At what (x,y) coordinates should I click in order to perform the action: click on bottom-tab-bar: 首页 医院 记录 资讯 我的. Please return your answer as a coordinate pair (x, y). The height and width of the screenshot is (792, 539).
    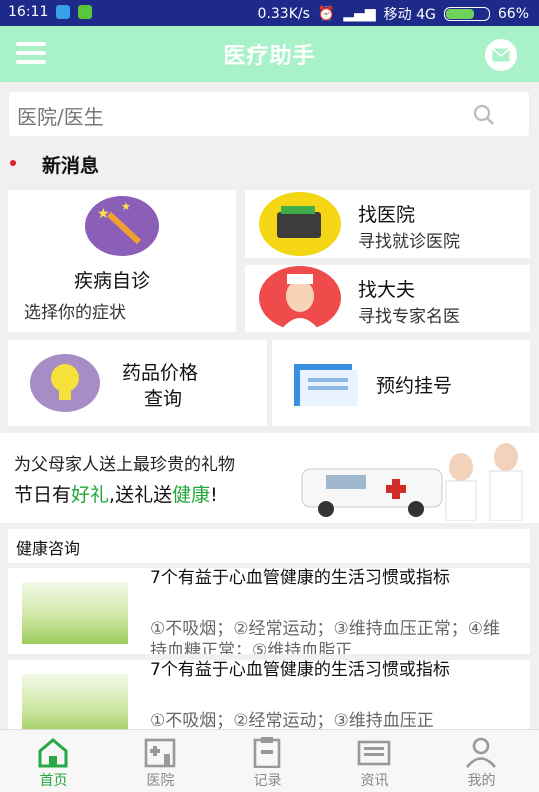
    Looking at the image, I should click on (269, 760).